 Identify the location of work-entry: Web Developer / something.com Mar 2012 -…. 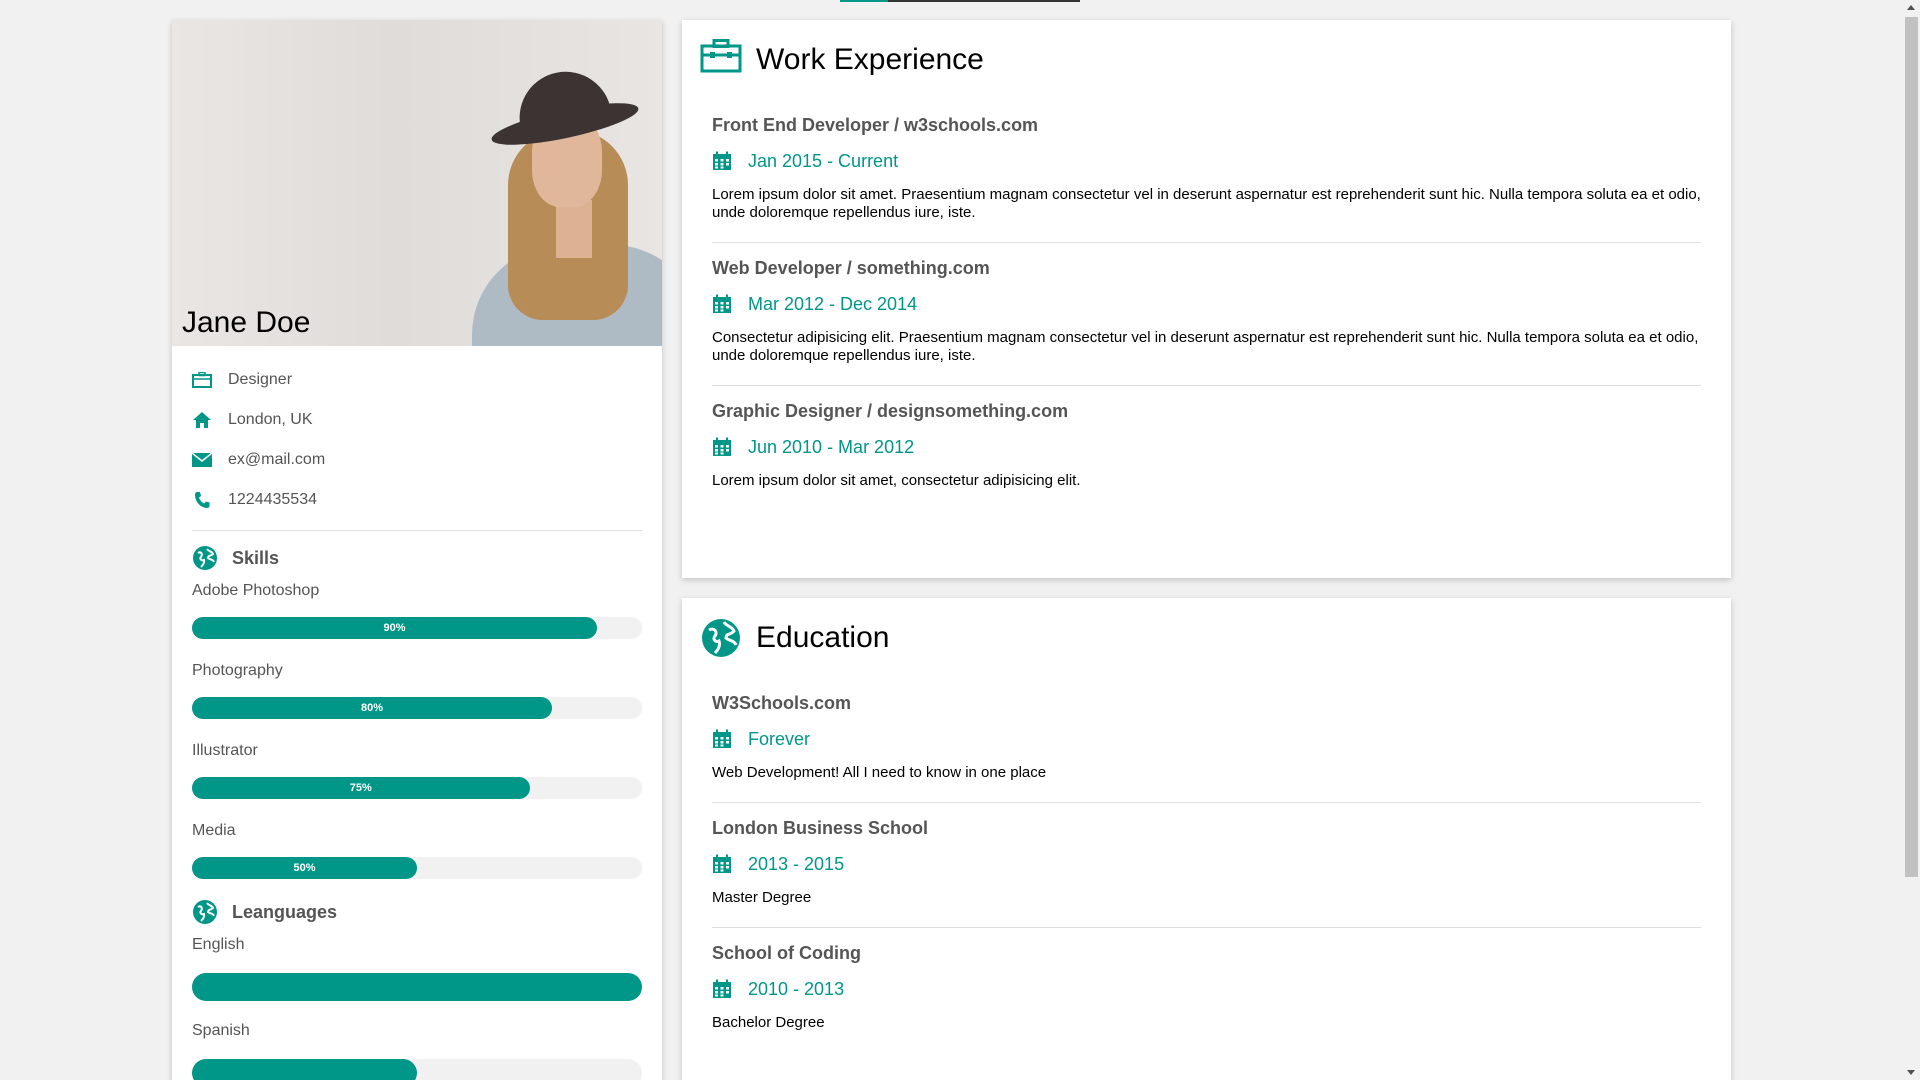
(1206, 314).